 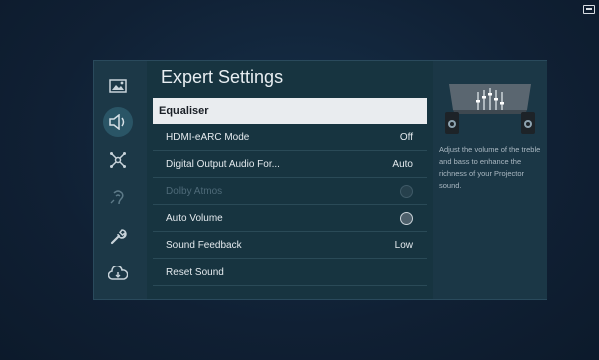 What do you see at coordinates (118, 86) in the screenshot?
I see `picture-icon` at bounding box center [118, 86].